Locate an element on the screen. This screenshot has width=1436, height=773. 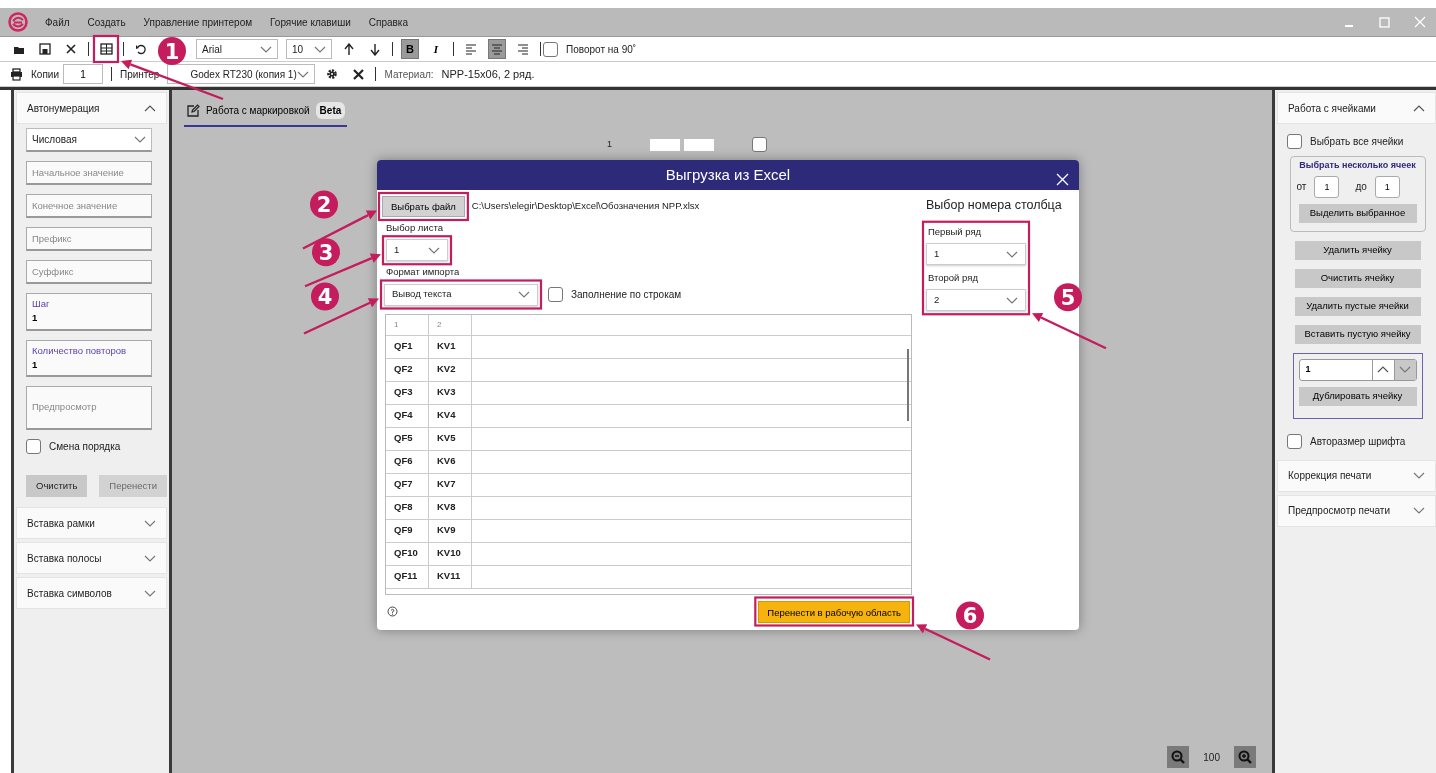
align-right-icon is located at coordinates (523, 49).